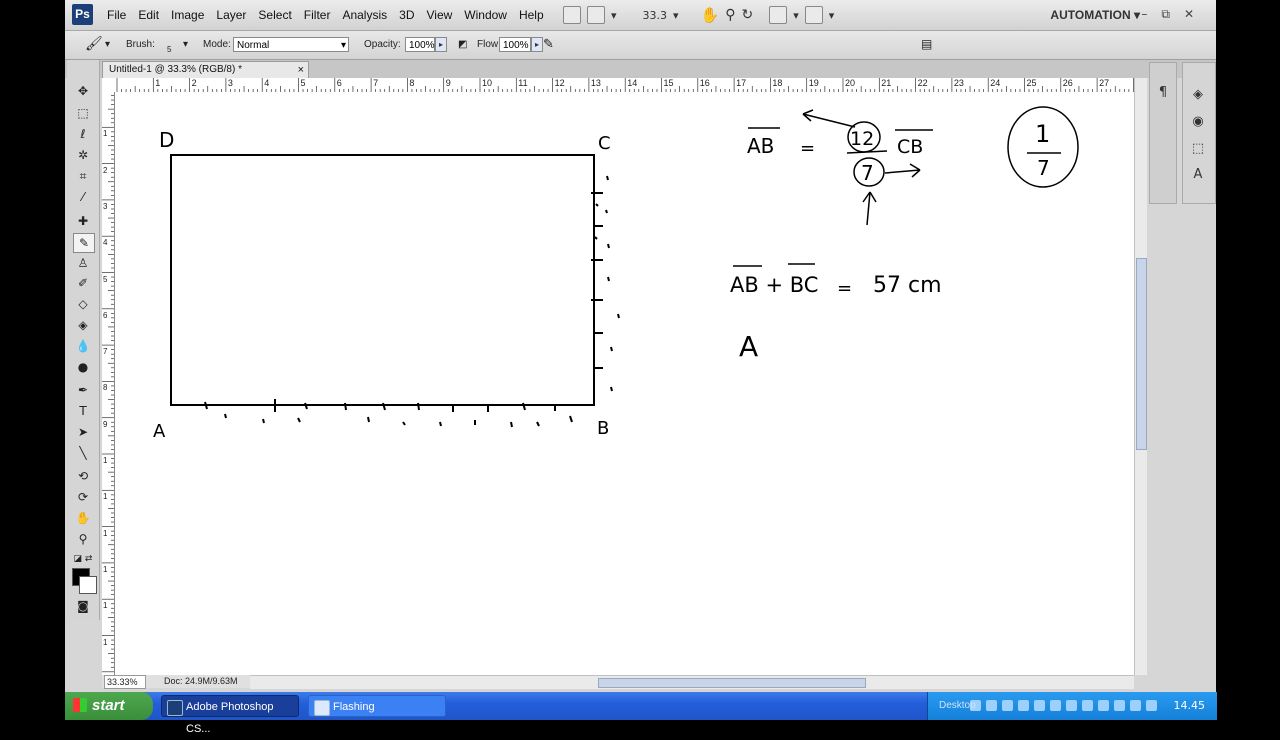  What do you see at coordinates (957, 706) in the screenshot?
I see `desktop-toolbar: Desktop` at bounding box center [957, 706].